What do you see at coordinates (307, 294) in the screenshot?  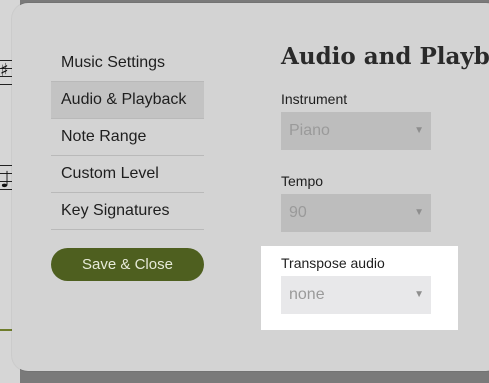 I see `transpose-value: none` at bounding box center [307, 294].